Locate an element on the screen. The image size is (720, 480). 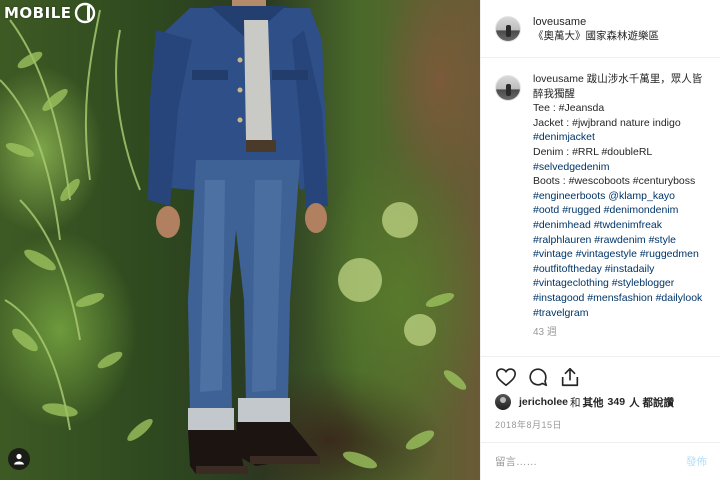
caption-line: #vintage #vintagestyle #ruggedmen is located at coordinates (617, 254).